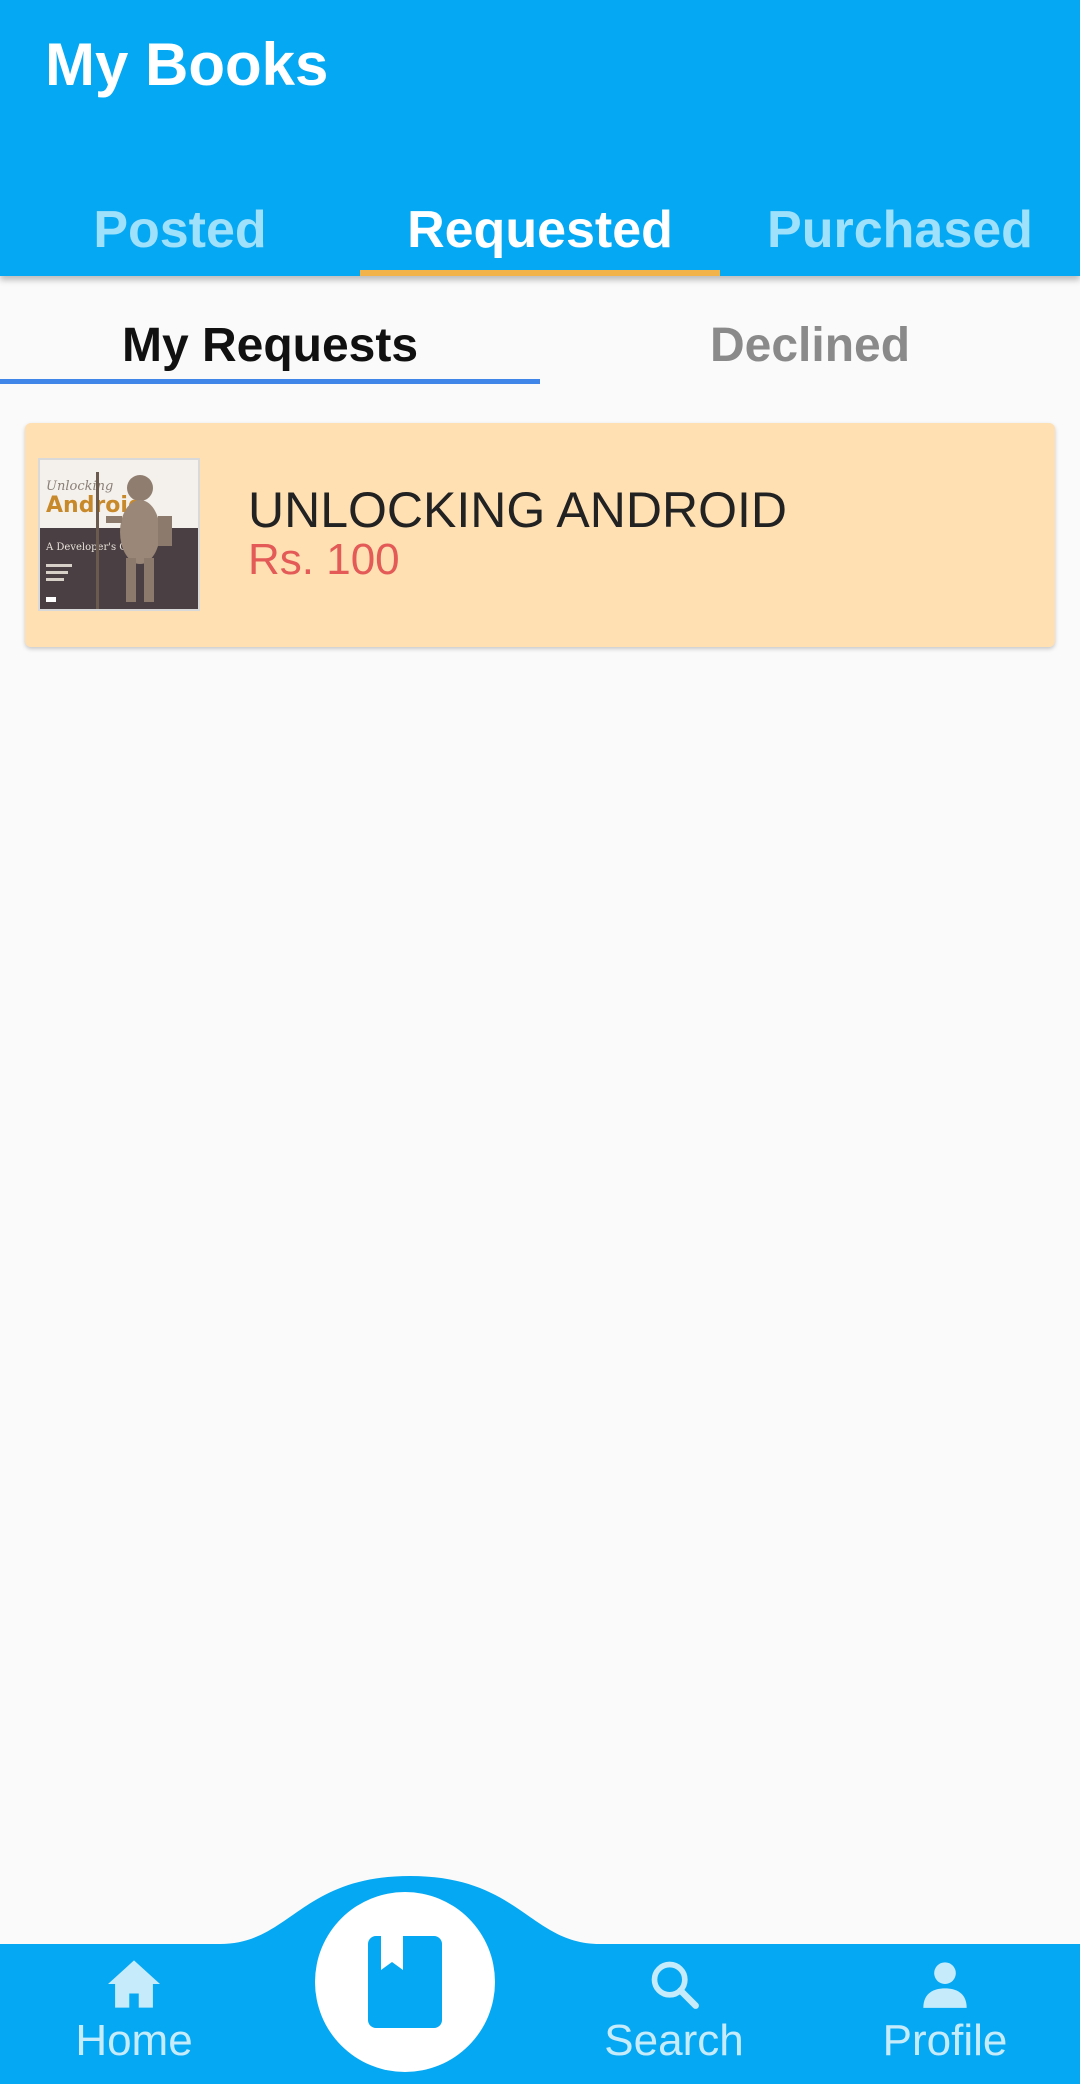 The height and width of the screenshot is (2084, 1080). I want to click on nav-search-label: Search, so click(674, 2040).